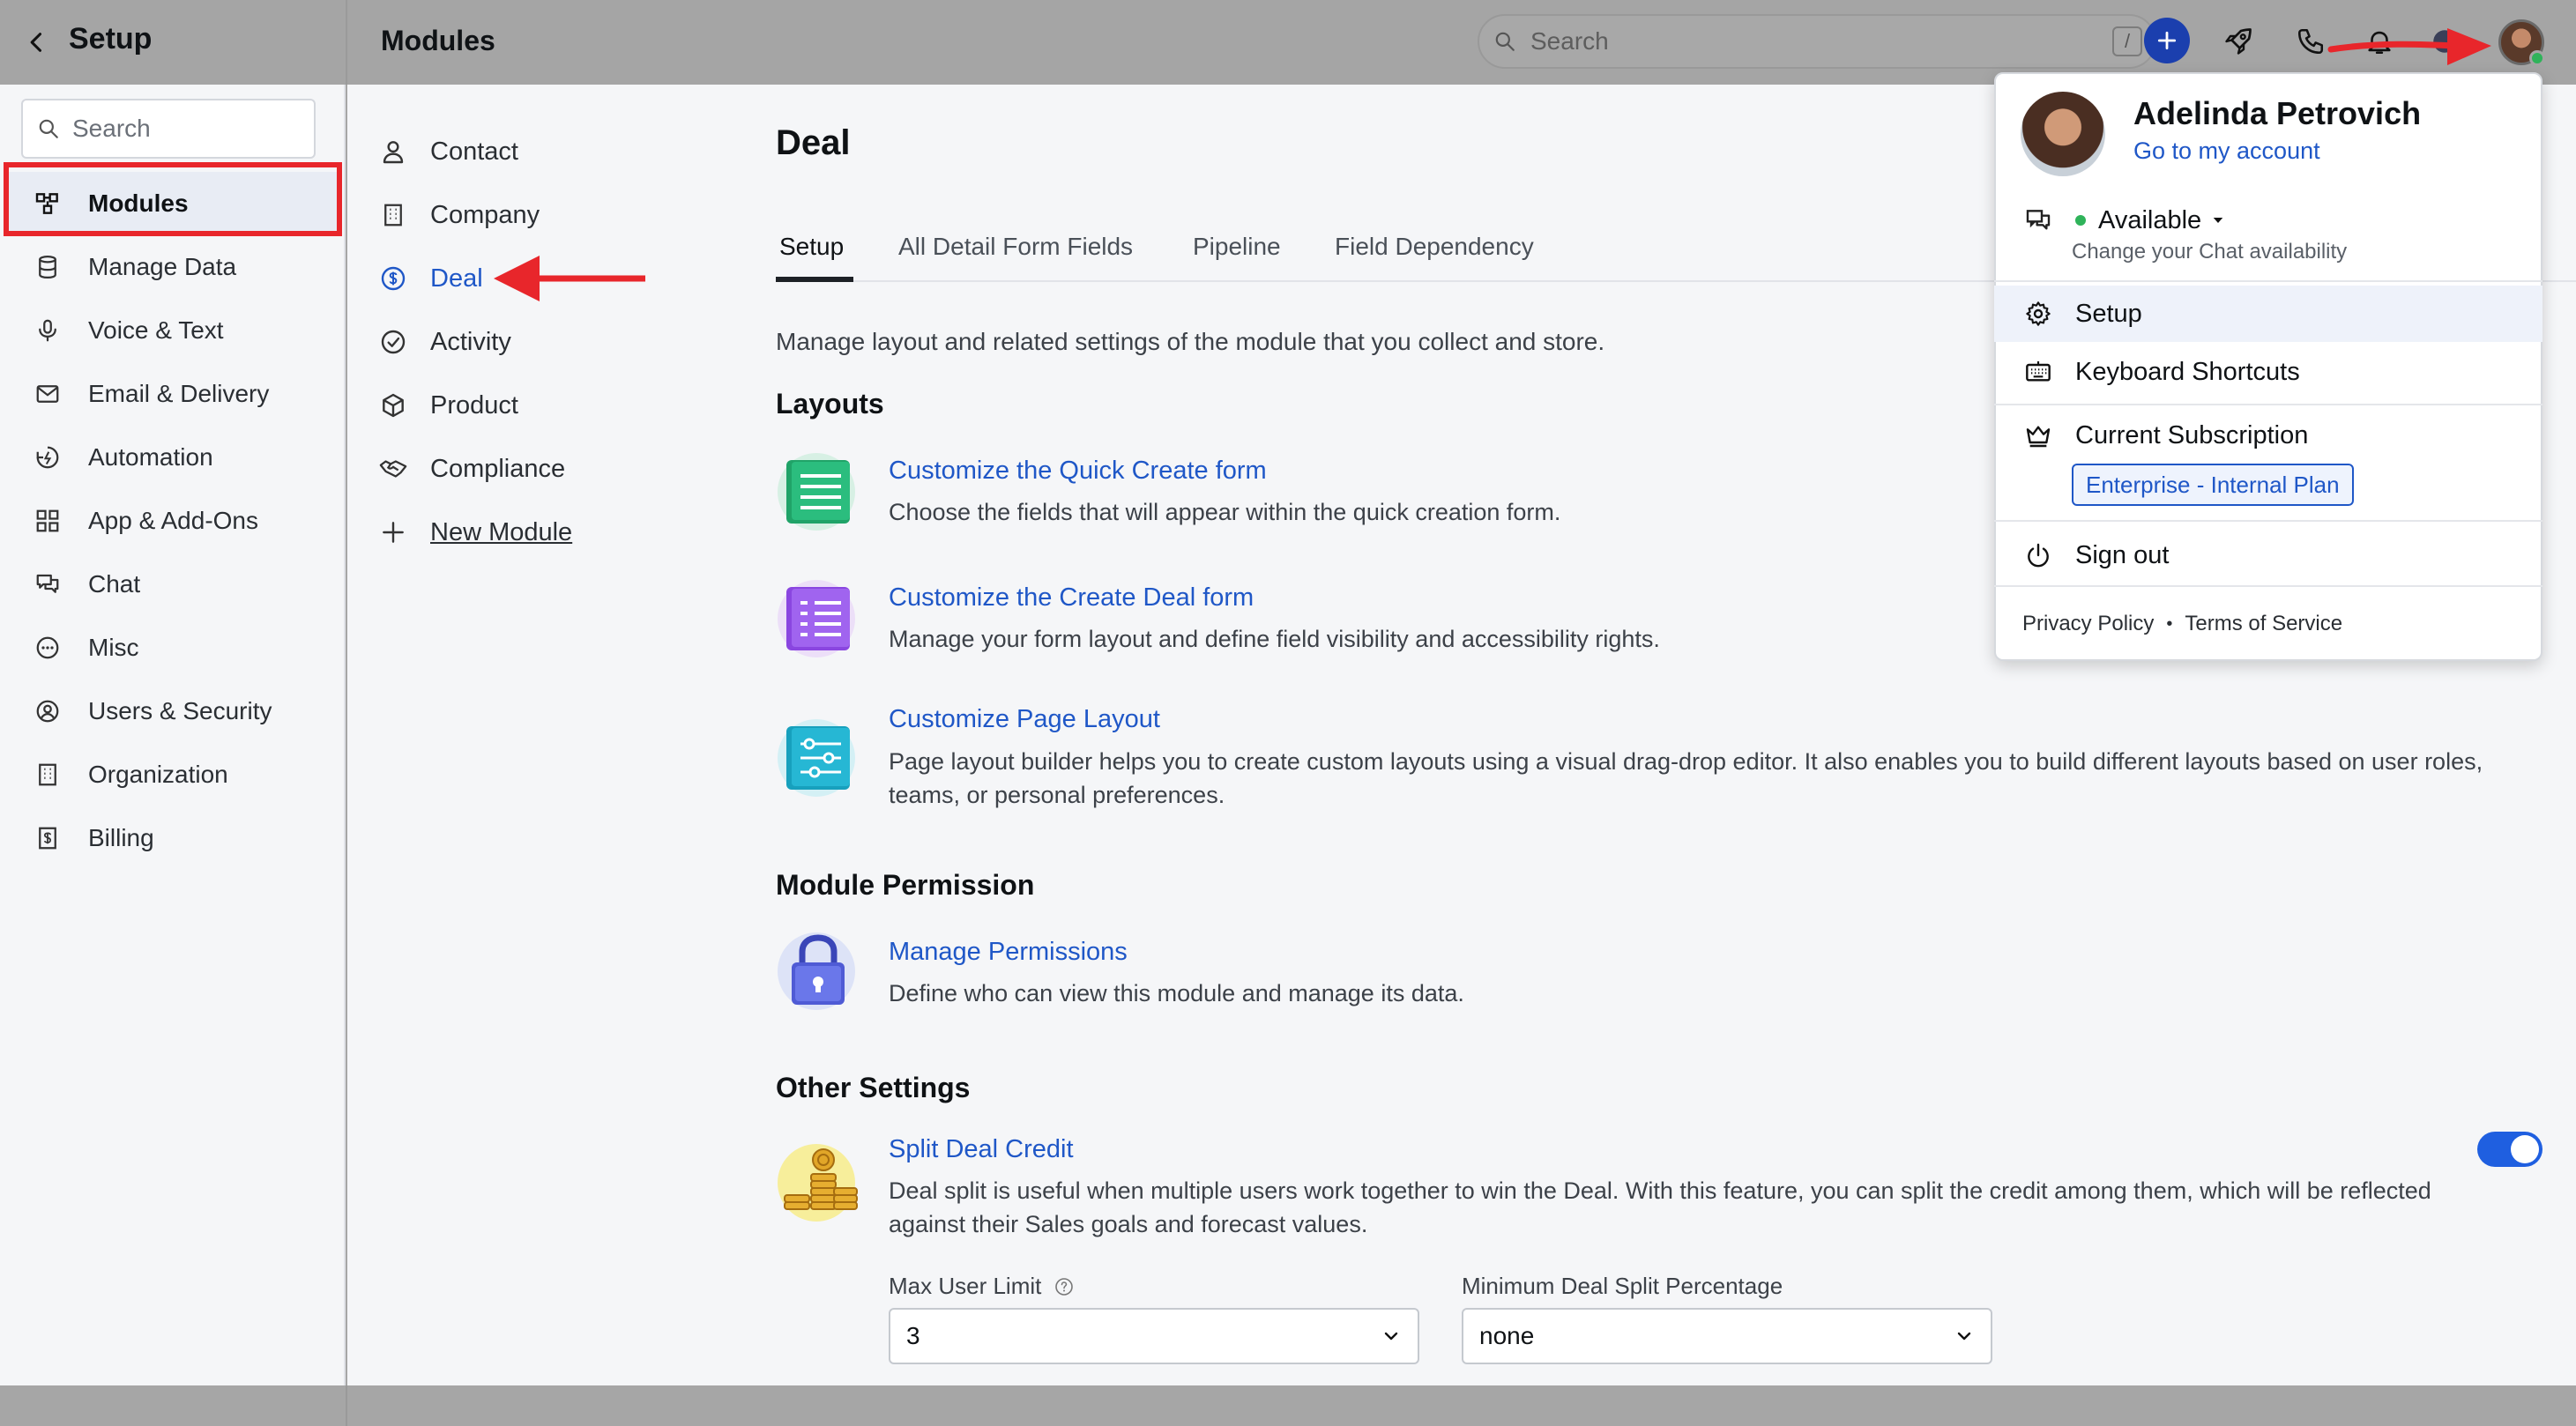 This screenshot has height=1426, width=2576. Describe the element at coordinates (151, 457) in the screenshot. I see `sidebar-item-label: Automation` at that location.